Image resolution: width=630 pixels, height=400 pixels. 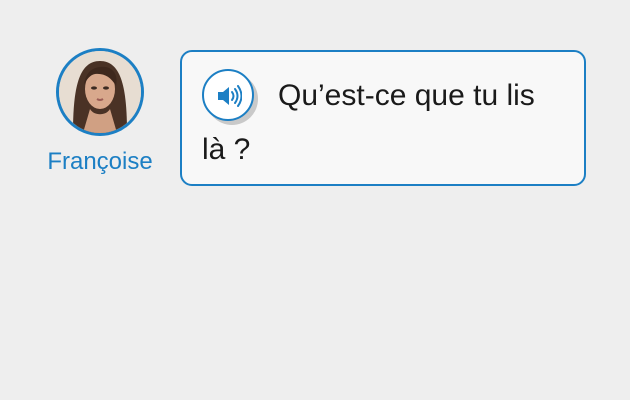 I want to click on speaker-volume-icon, so click(x=230, y=96).